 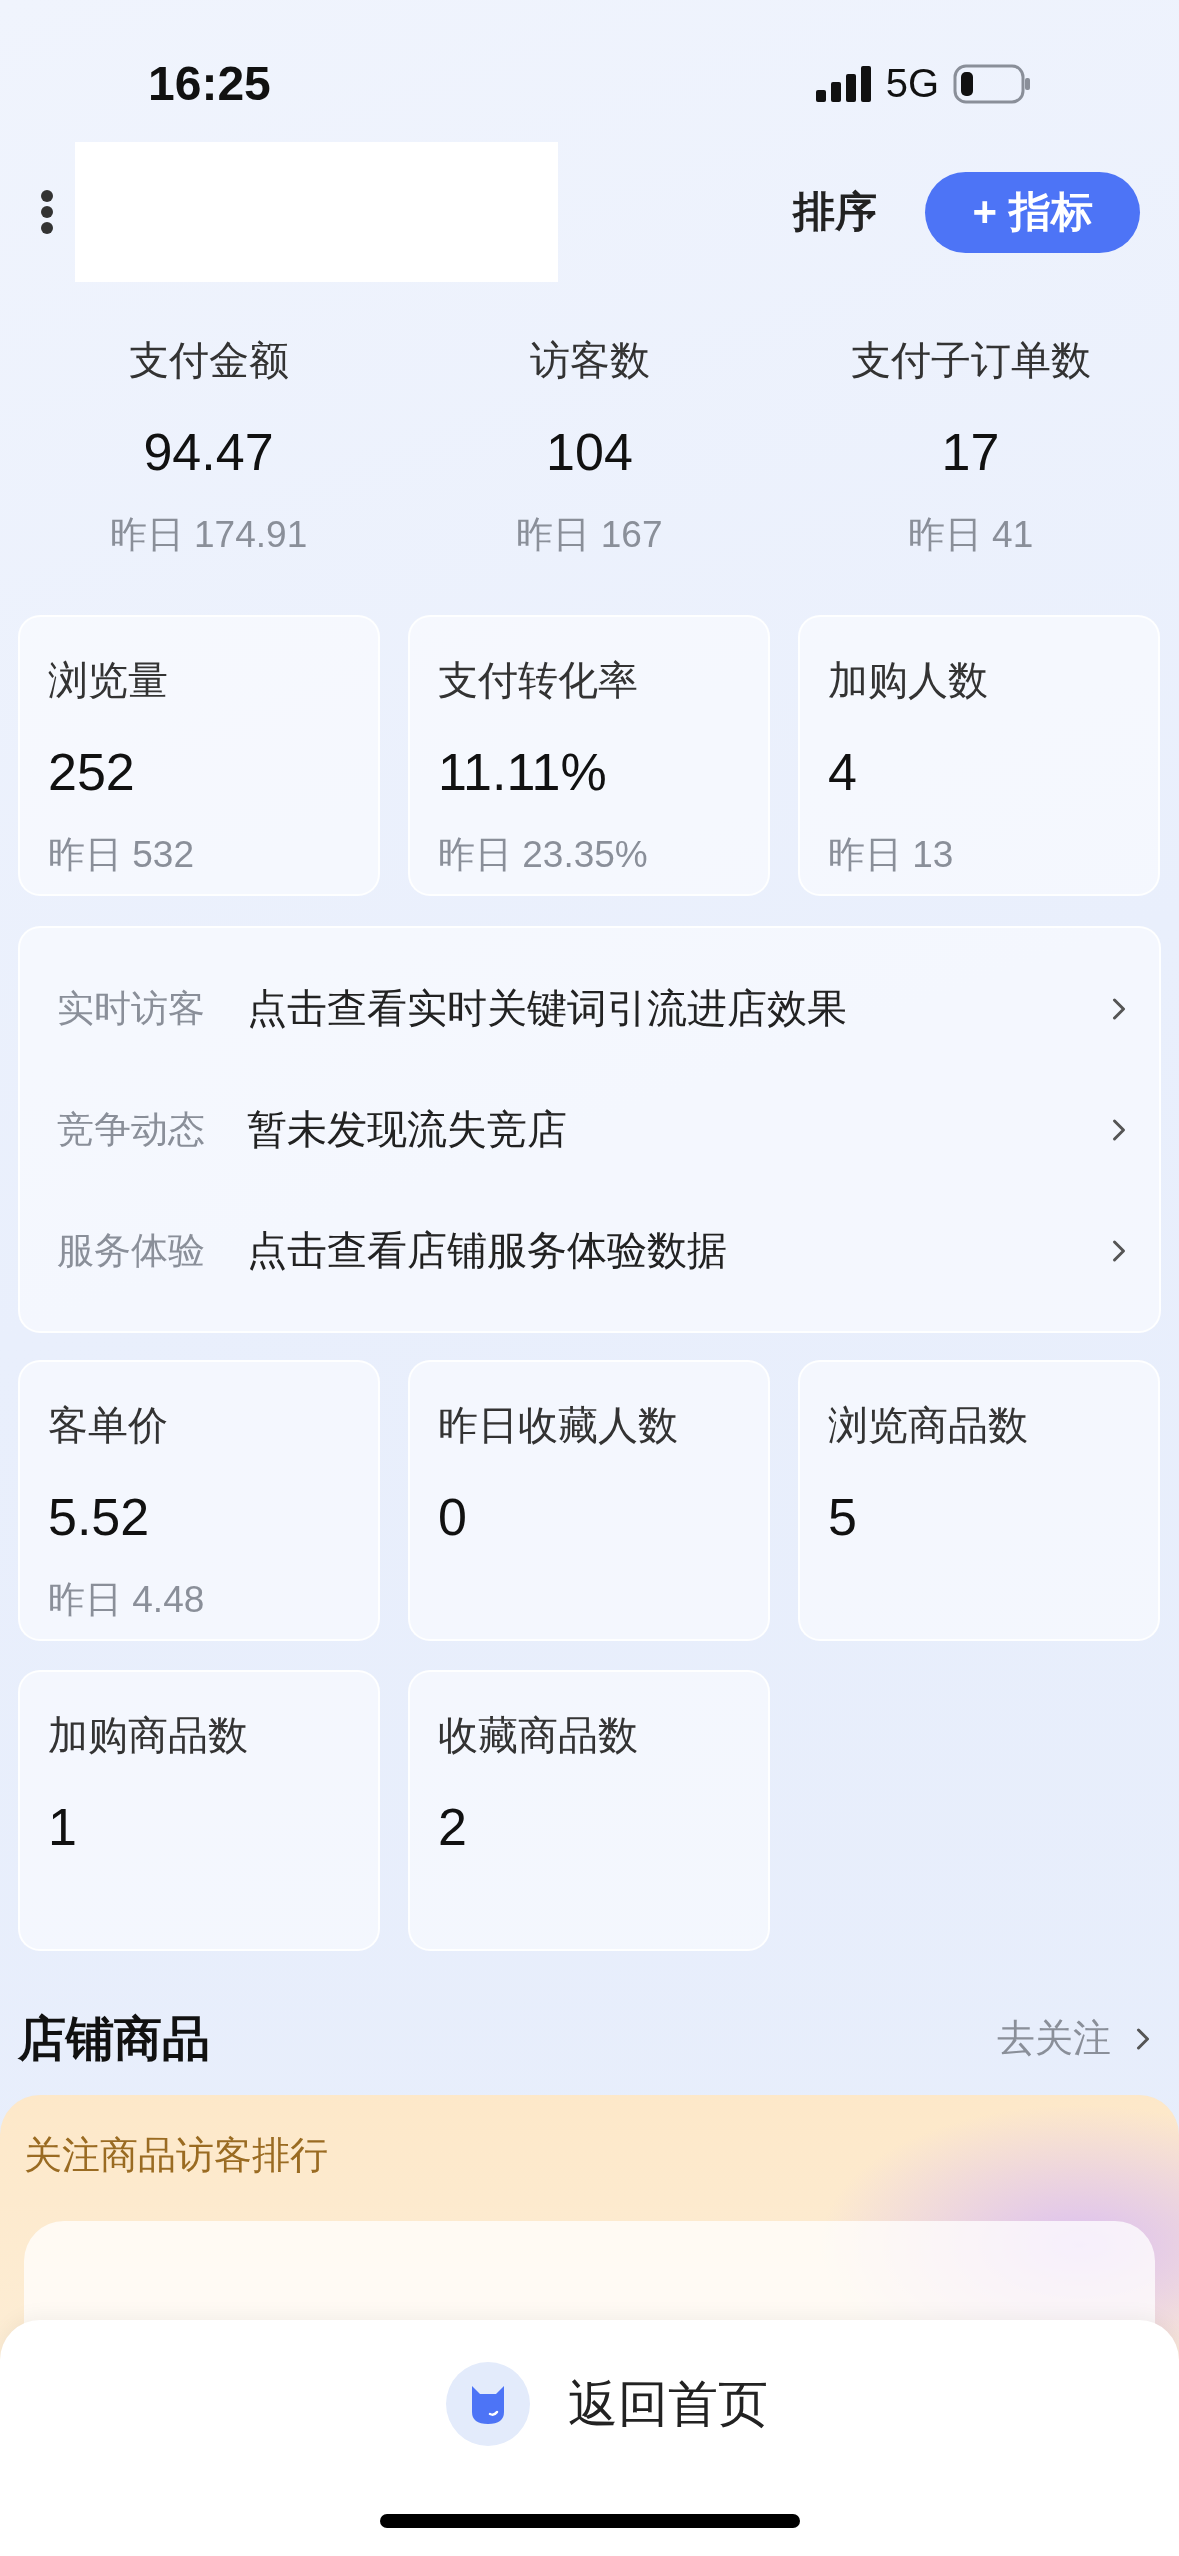 What do you see at coordinates (992, 83) in the screenshot?
I see `battery-icon` at bounding box center [992, 83].